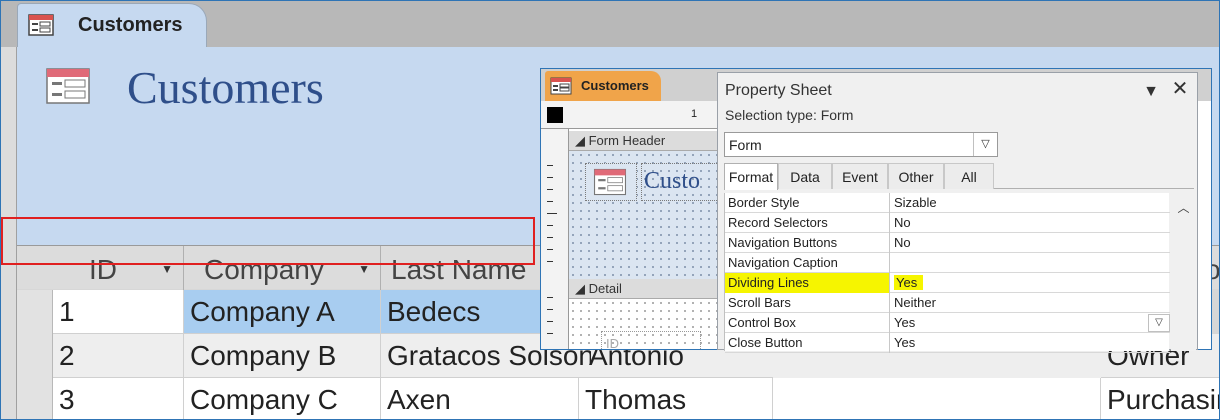  I want to click on tab-customers: Customers, so click(112, 25).